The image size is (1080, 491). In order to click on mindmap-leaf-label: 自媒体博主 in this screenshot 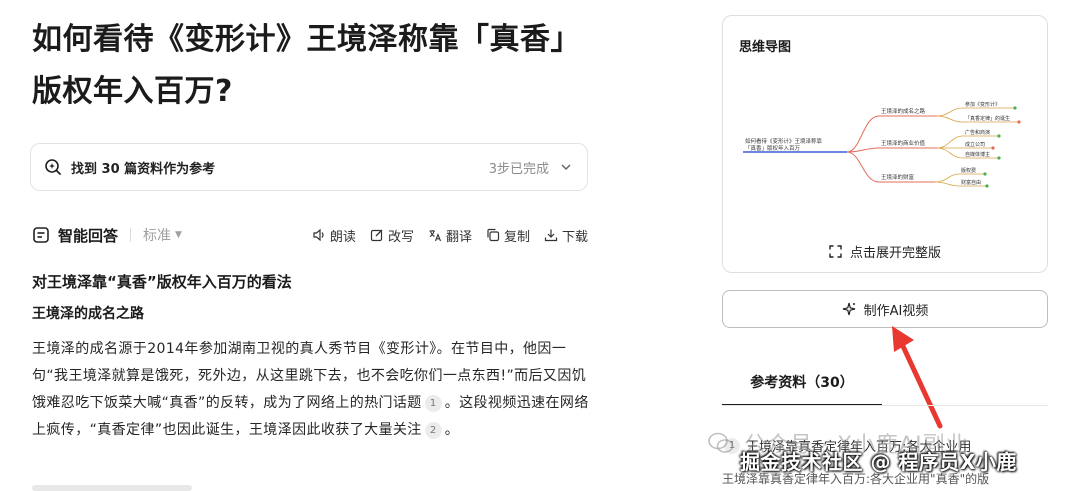, I will do `click(977, 154)`.